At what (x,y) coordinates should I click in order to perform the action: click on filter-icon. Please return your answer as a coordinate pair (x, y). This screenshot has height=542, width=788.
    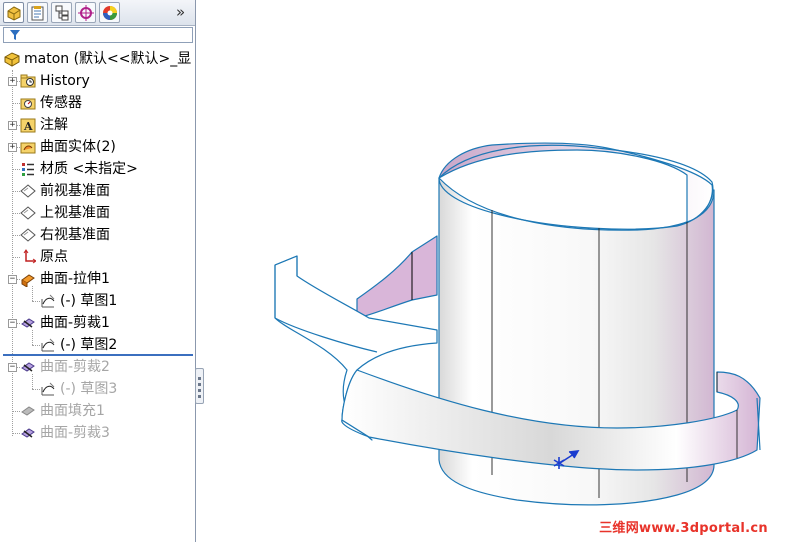
    Looking at the image, I should click on (15, 35).